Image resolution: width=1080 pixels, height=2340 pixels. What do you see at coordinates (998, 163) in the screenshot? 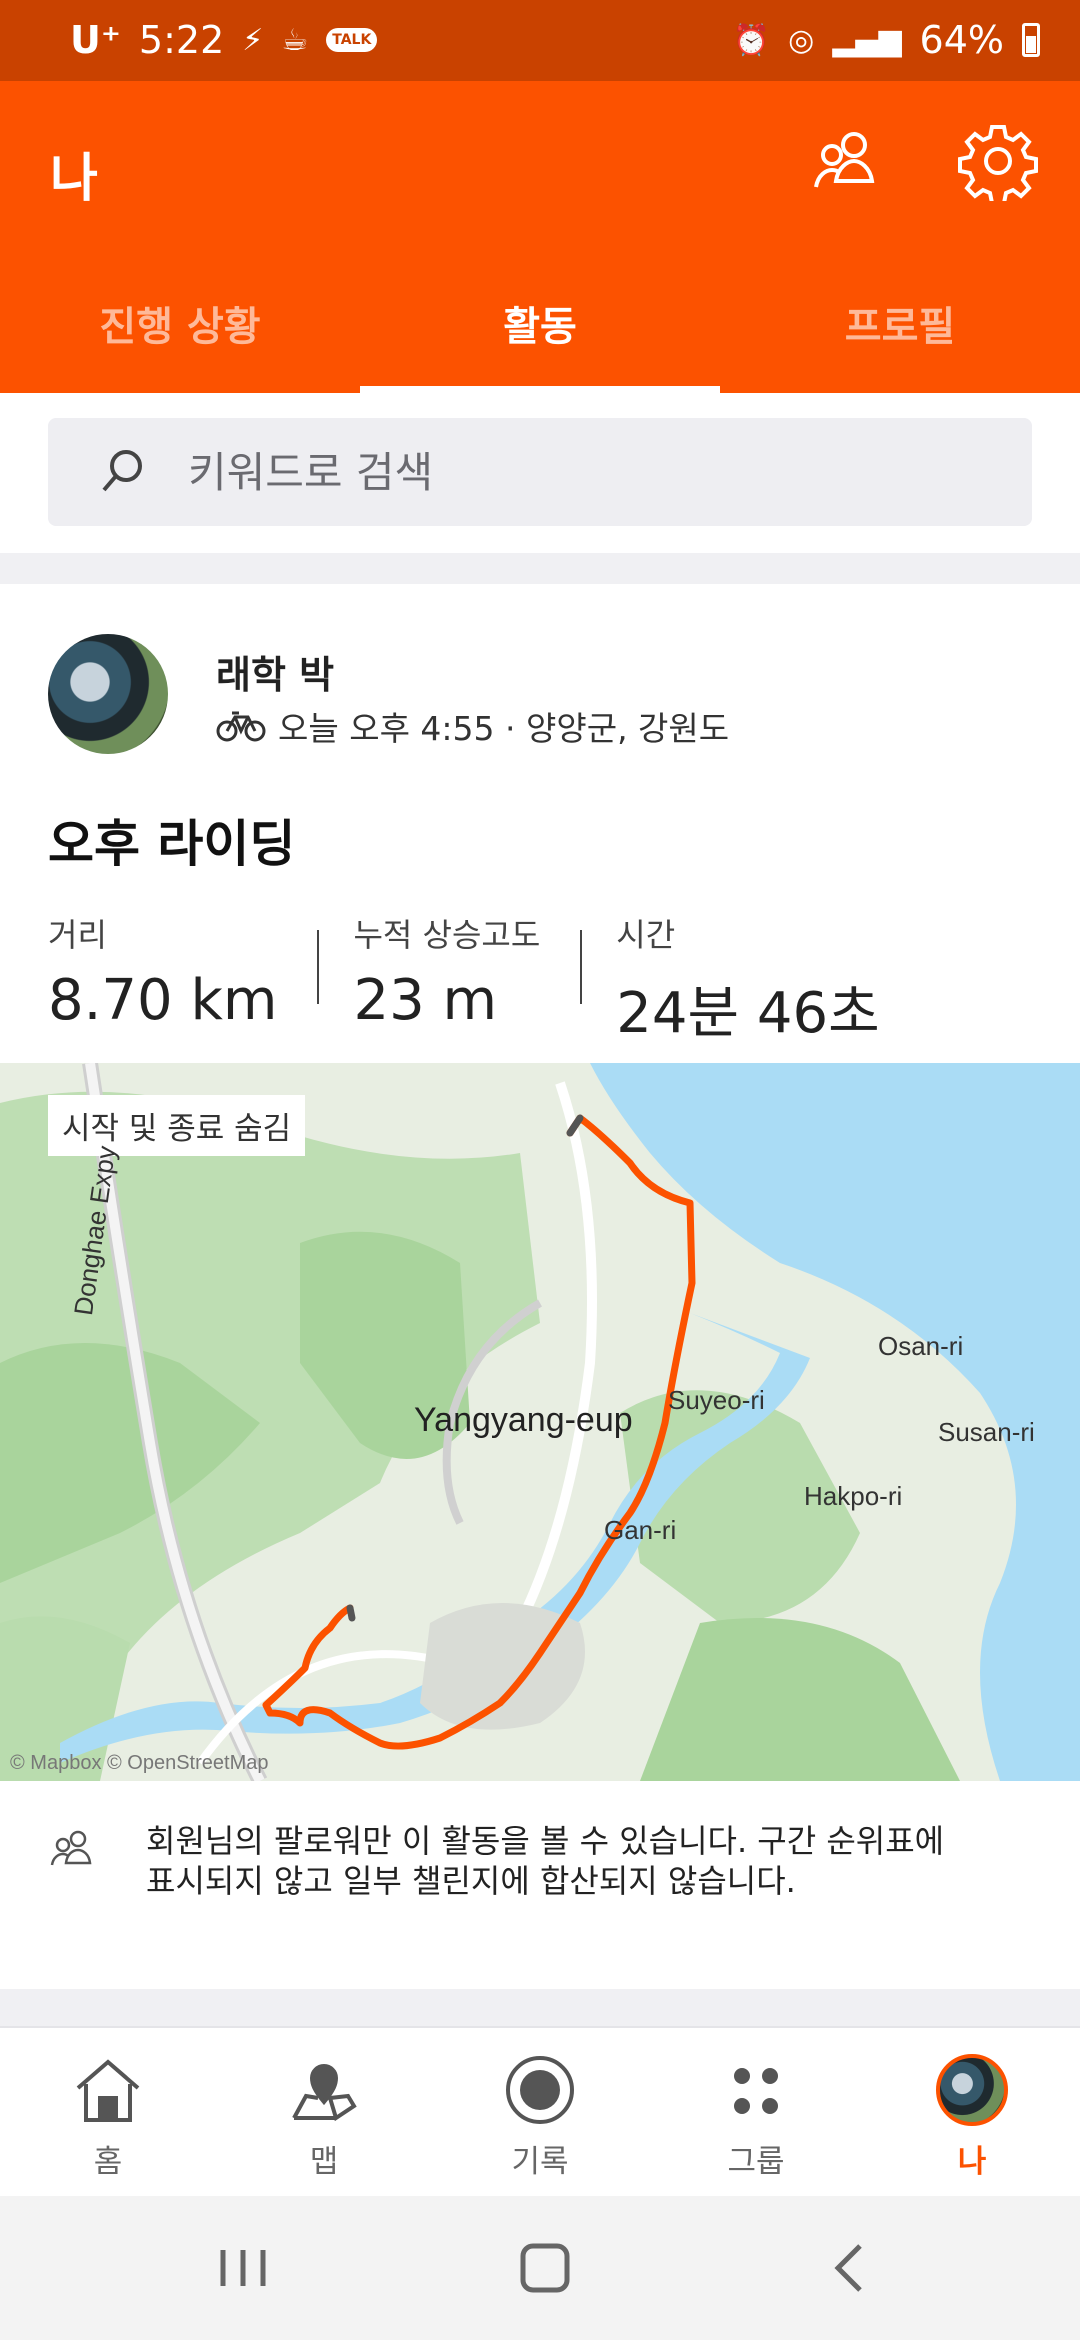
I see `settings-gear-icon` at bounding box center [998, 163].